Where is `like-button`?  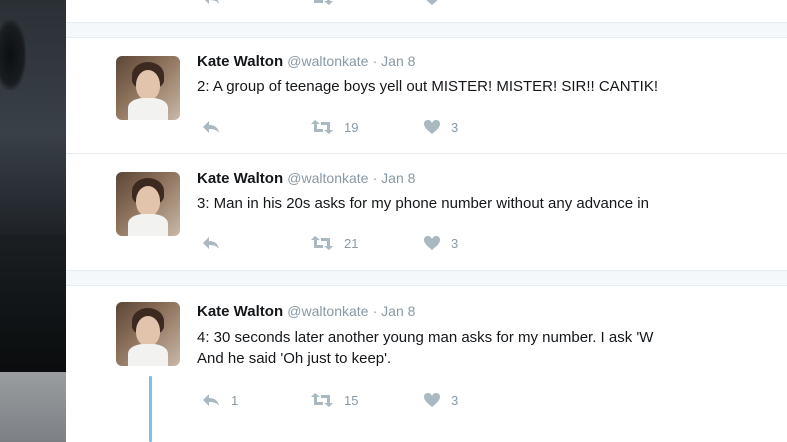
like-button is located at coordinates (432, 4).